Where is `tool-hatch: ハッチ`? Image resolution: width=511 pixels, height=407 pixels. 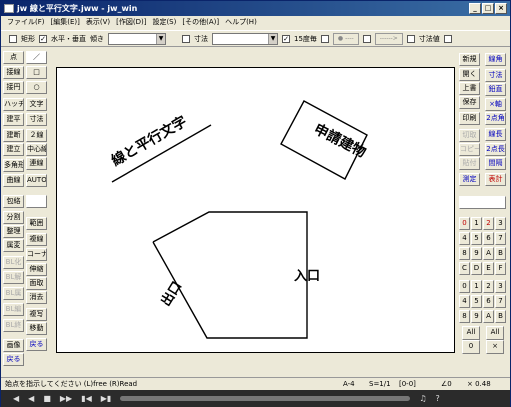 tool-hatch: ハッチ is located at coordinates (13, 104).